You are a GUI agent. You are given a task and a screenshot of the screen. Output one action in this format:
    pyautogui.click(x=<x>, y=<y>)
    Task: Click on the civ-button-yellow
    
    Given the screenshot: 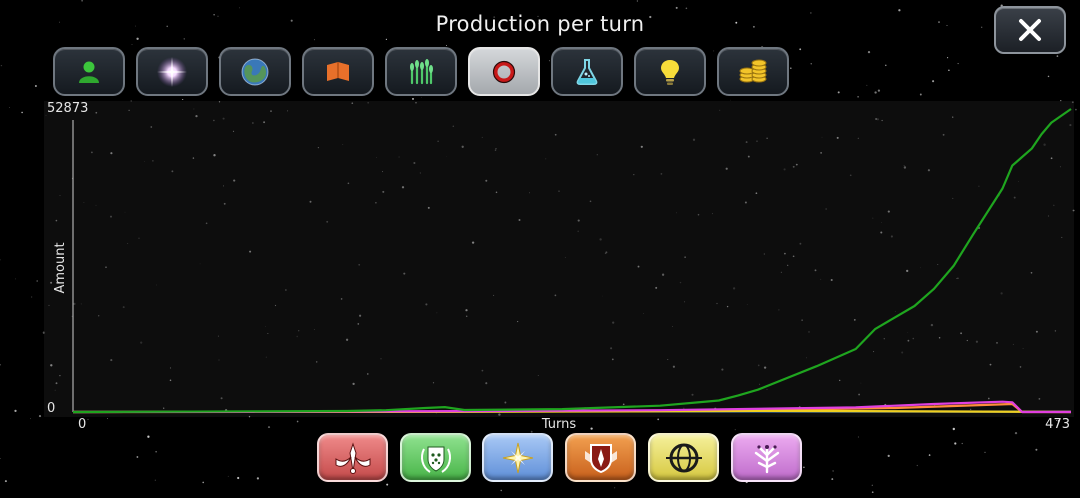 What is the action you would take?
    pyautogui.click(x=683, y=457)
    